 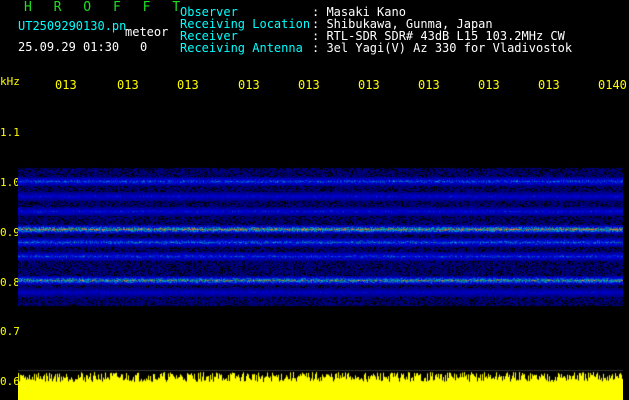 I want to click on frequency-tick-label: 1.1, so click(x=10, y=132).